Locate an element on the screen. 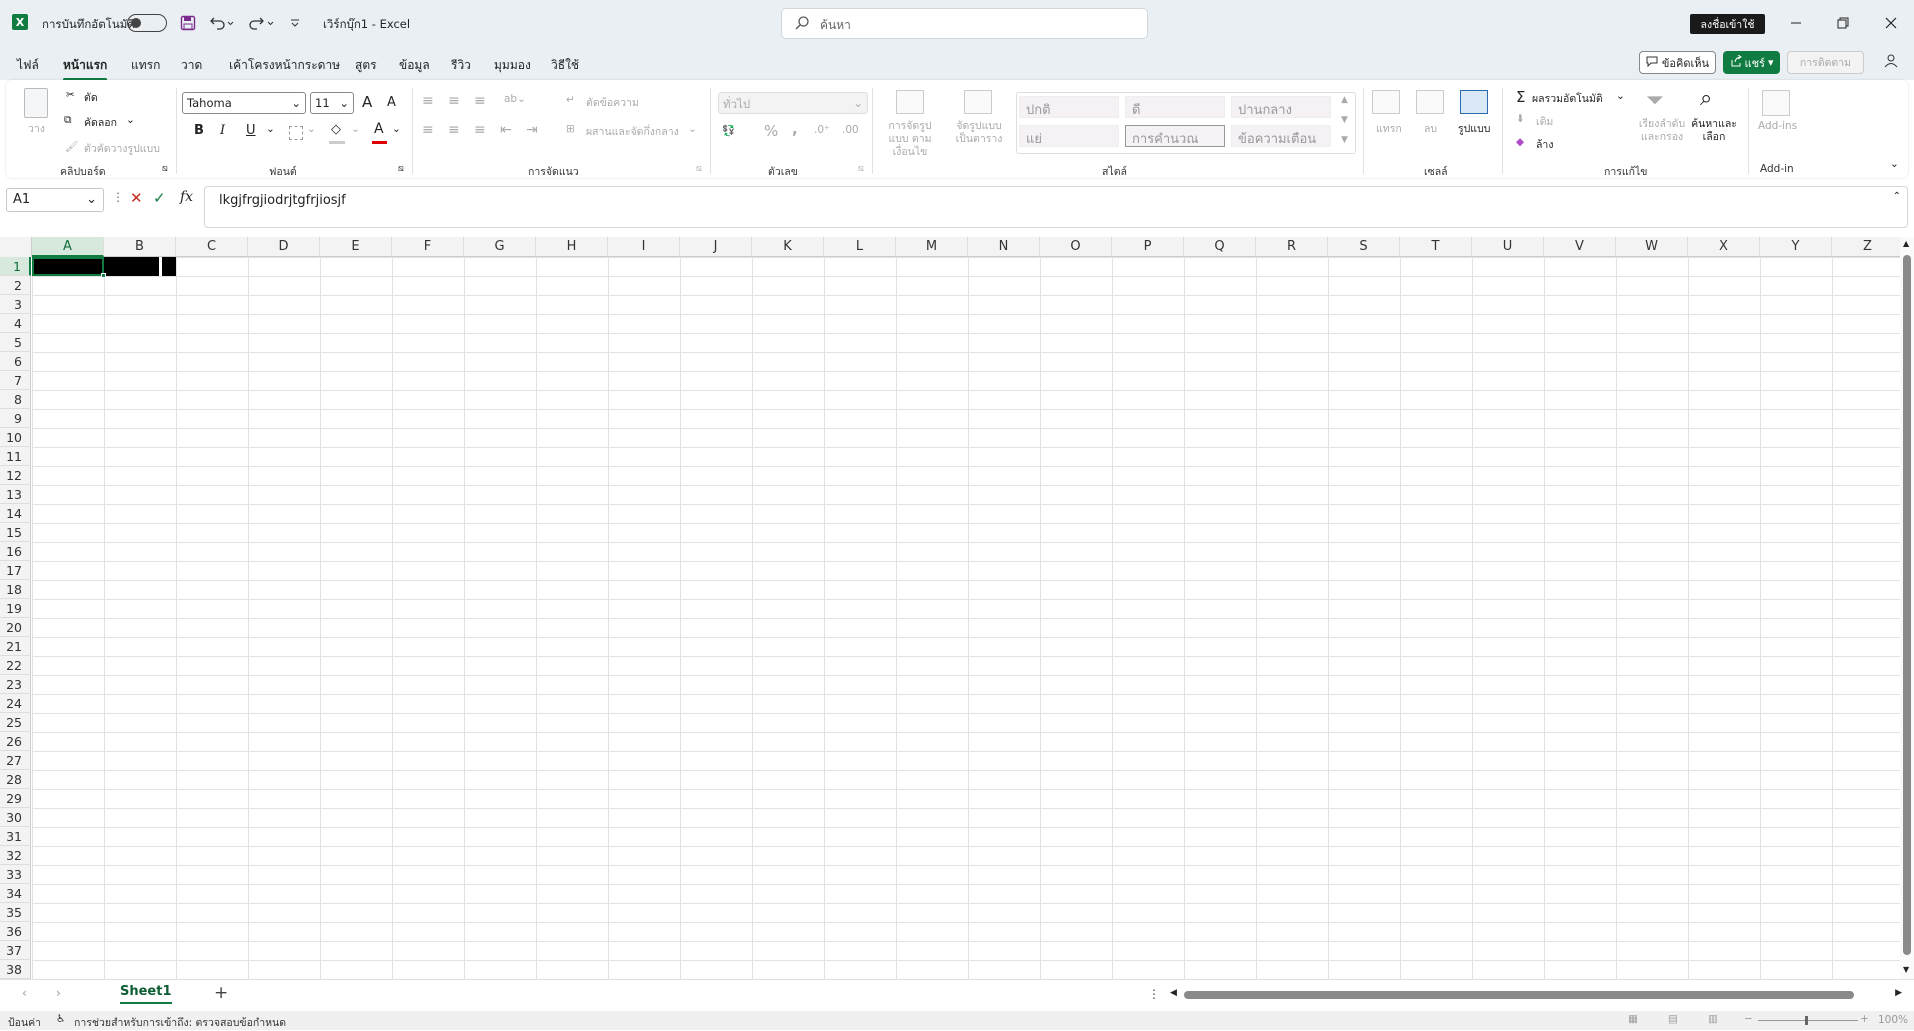  column-header: X is located at coordinates (1724, 247).